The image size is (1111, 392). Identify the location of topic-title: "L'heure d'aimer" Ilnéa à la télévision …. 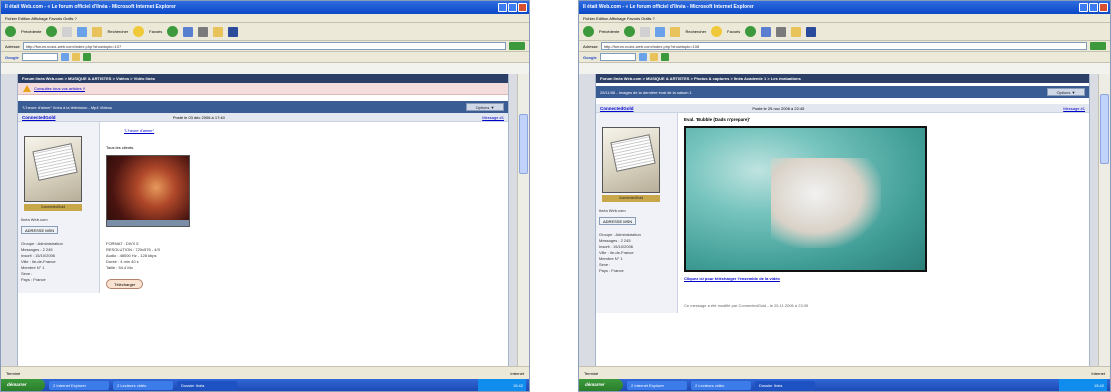
(67, 107).